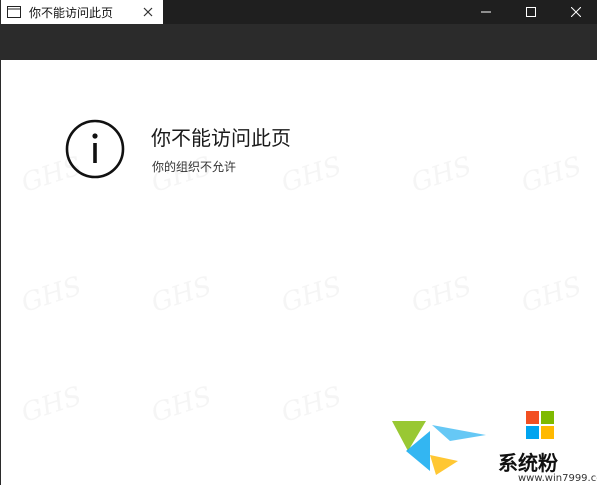  I want to click on minimize-icon, so click(485, 12).